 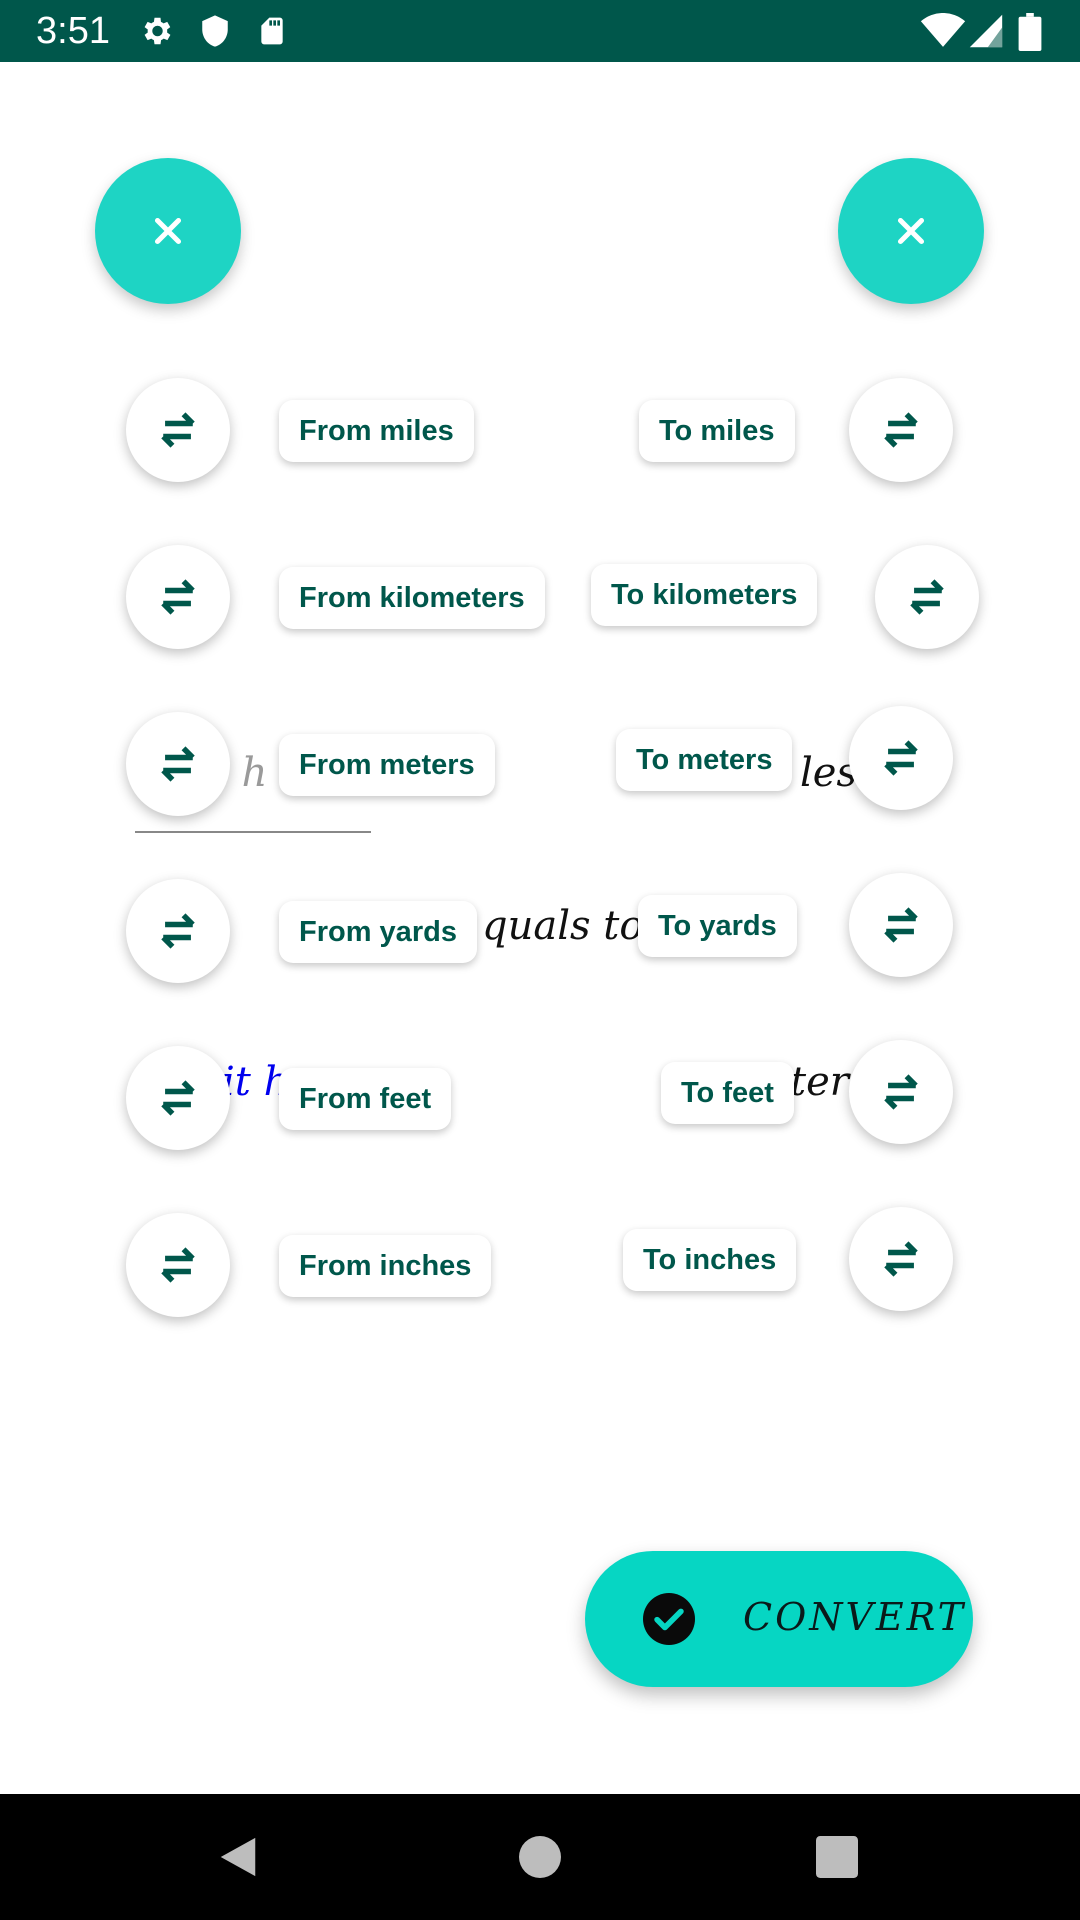 What do you see at coordinates (717, 926) in the screenshot?
I see `chip-to-yards: To yards` at bounding box center [717, 926].